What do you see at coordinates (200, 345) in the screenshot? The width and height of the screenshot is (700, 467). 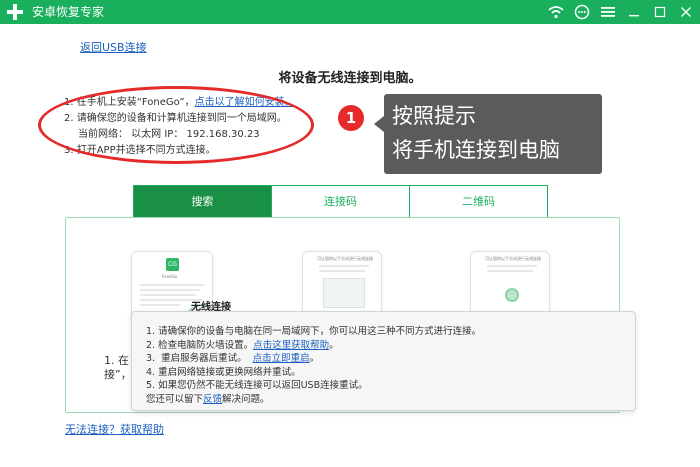 I see `tip-2-text: 2. 检查电脑防火墙设置。` at bounding box center [200, 345].